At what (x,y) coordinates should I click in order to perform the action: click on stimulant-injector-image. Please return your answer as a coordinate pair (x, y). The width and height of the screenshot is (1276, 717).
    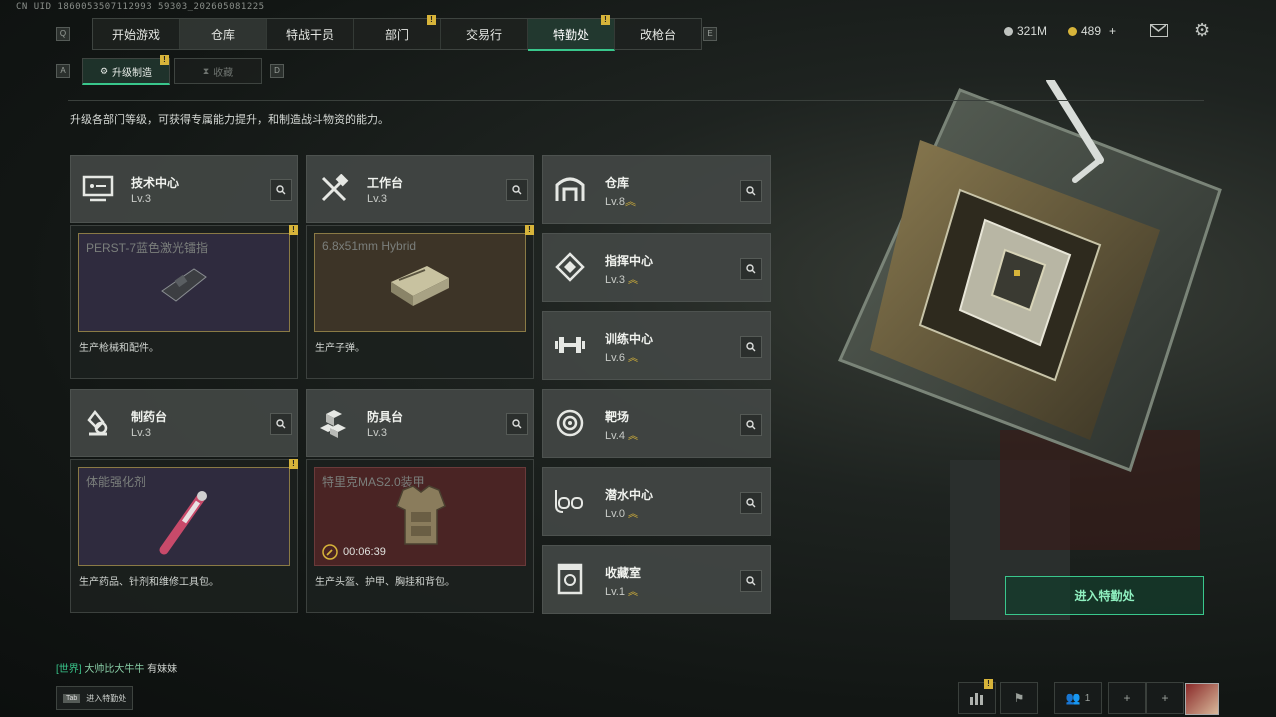
    Looking at the image, I should click on (183, 523).